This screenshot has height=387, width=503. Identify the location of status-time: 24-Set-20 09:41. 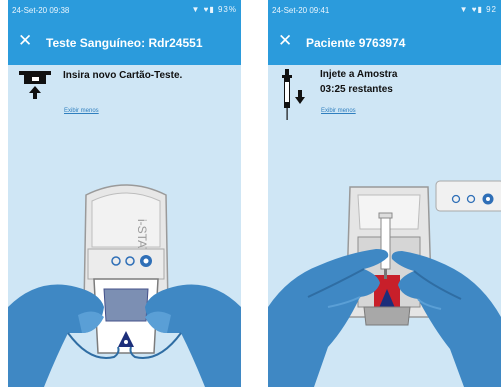
(301, 10).